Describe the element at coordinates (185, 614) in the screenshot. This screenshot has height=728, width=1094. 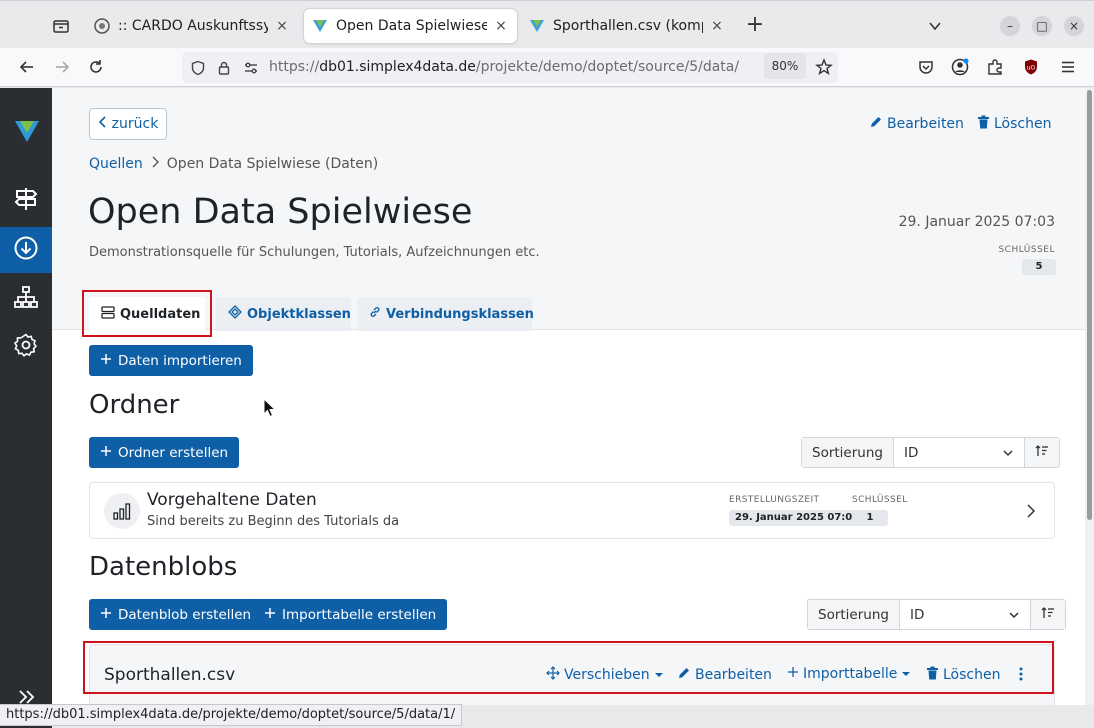
I see `create-blob-label: Datenblob erstellen` at that location.